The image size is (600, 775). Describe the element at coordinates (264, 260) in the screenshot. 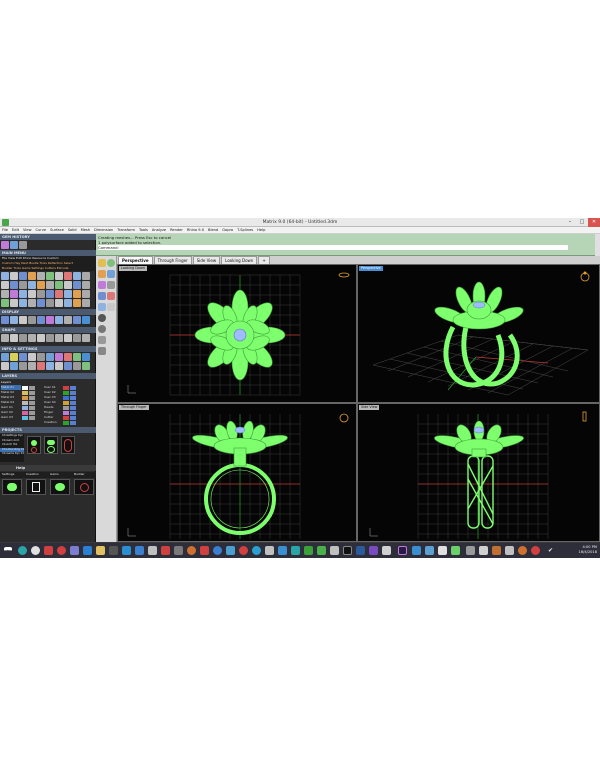

I see `add-tab-button: +` at that location.